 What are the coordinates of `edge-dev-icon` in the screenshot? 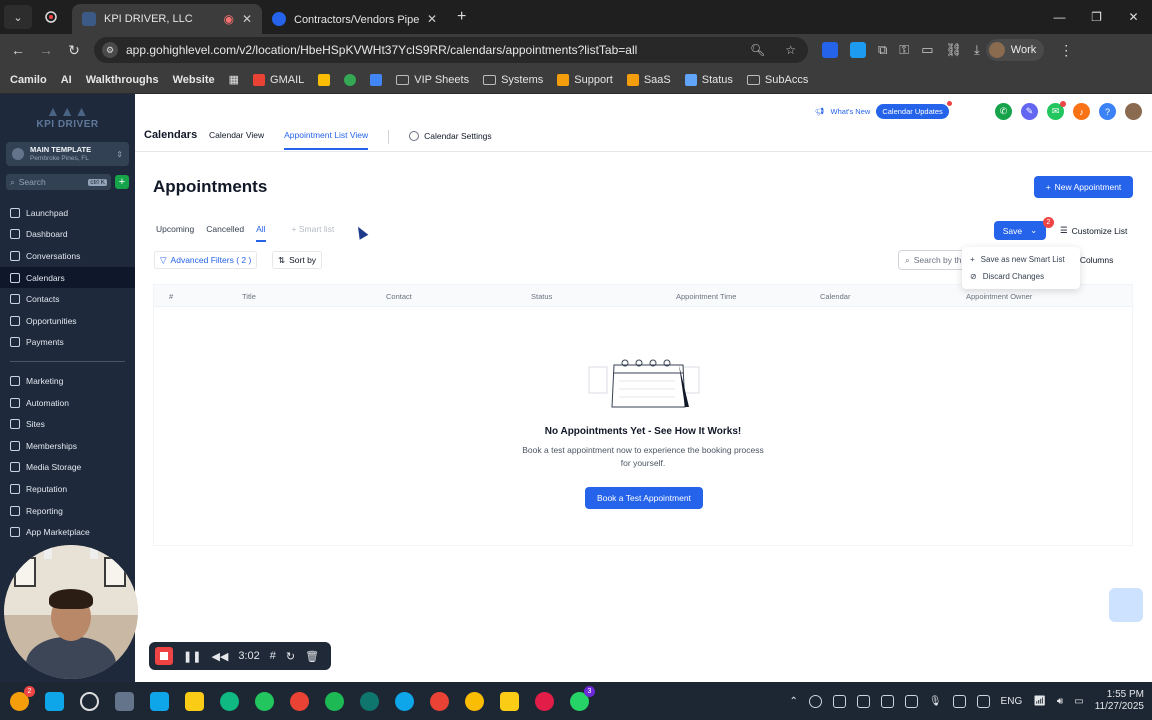 It's located at (264, 701).